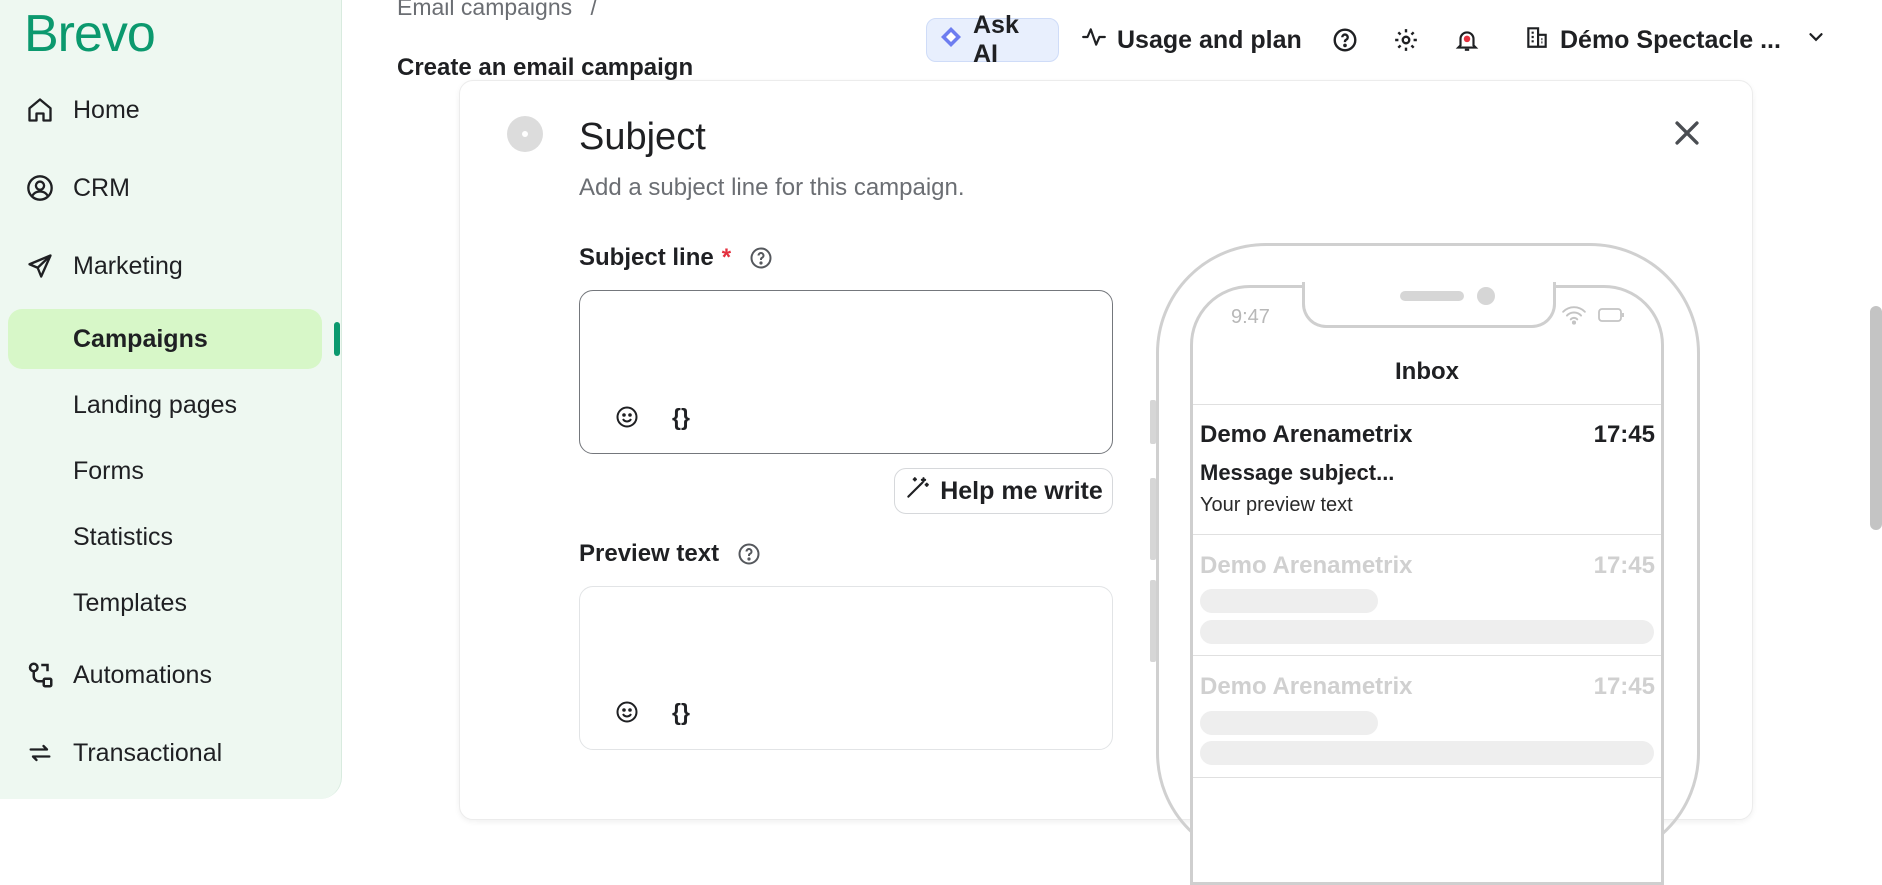 The width and height of the screenshot is (1882, 885). I want to click on subject-step-title: Subject, so click(642, 137).